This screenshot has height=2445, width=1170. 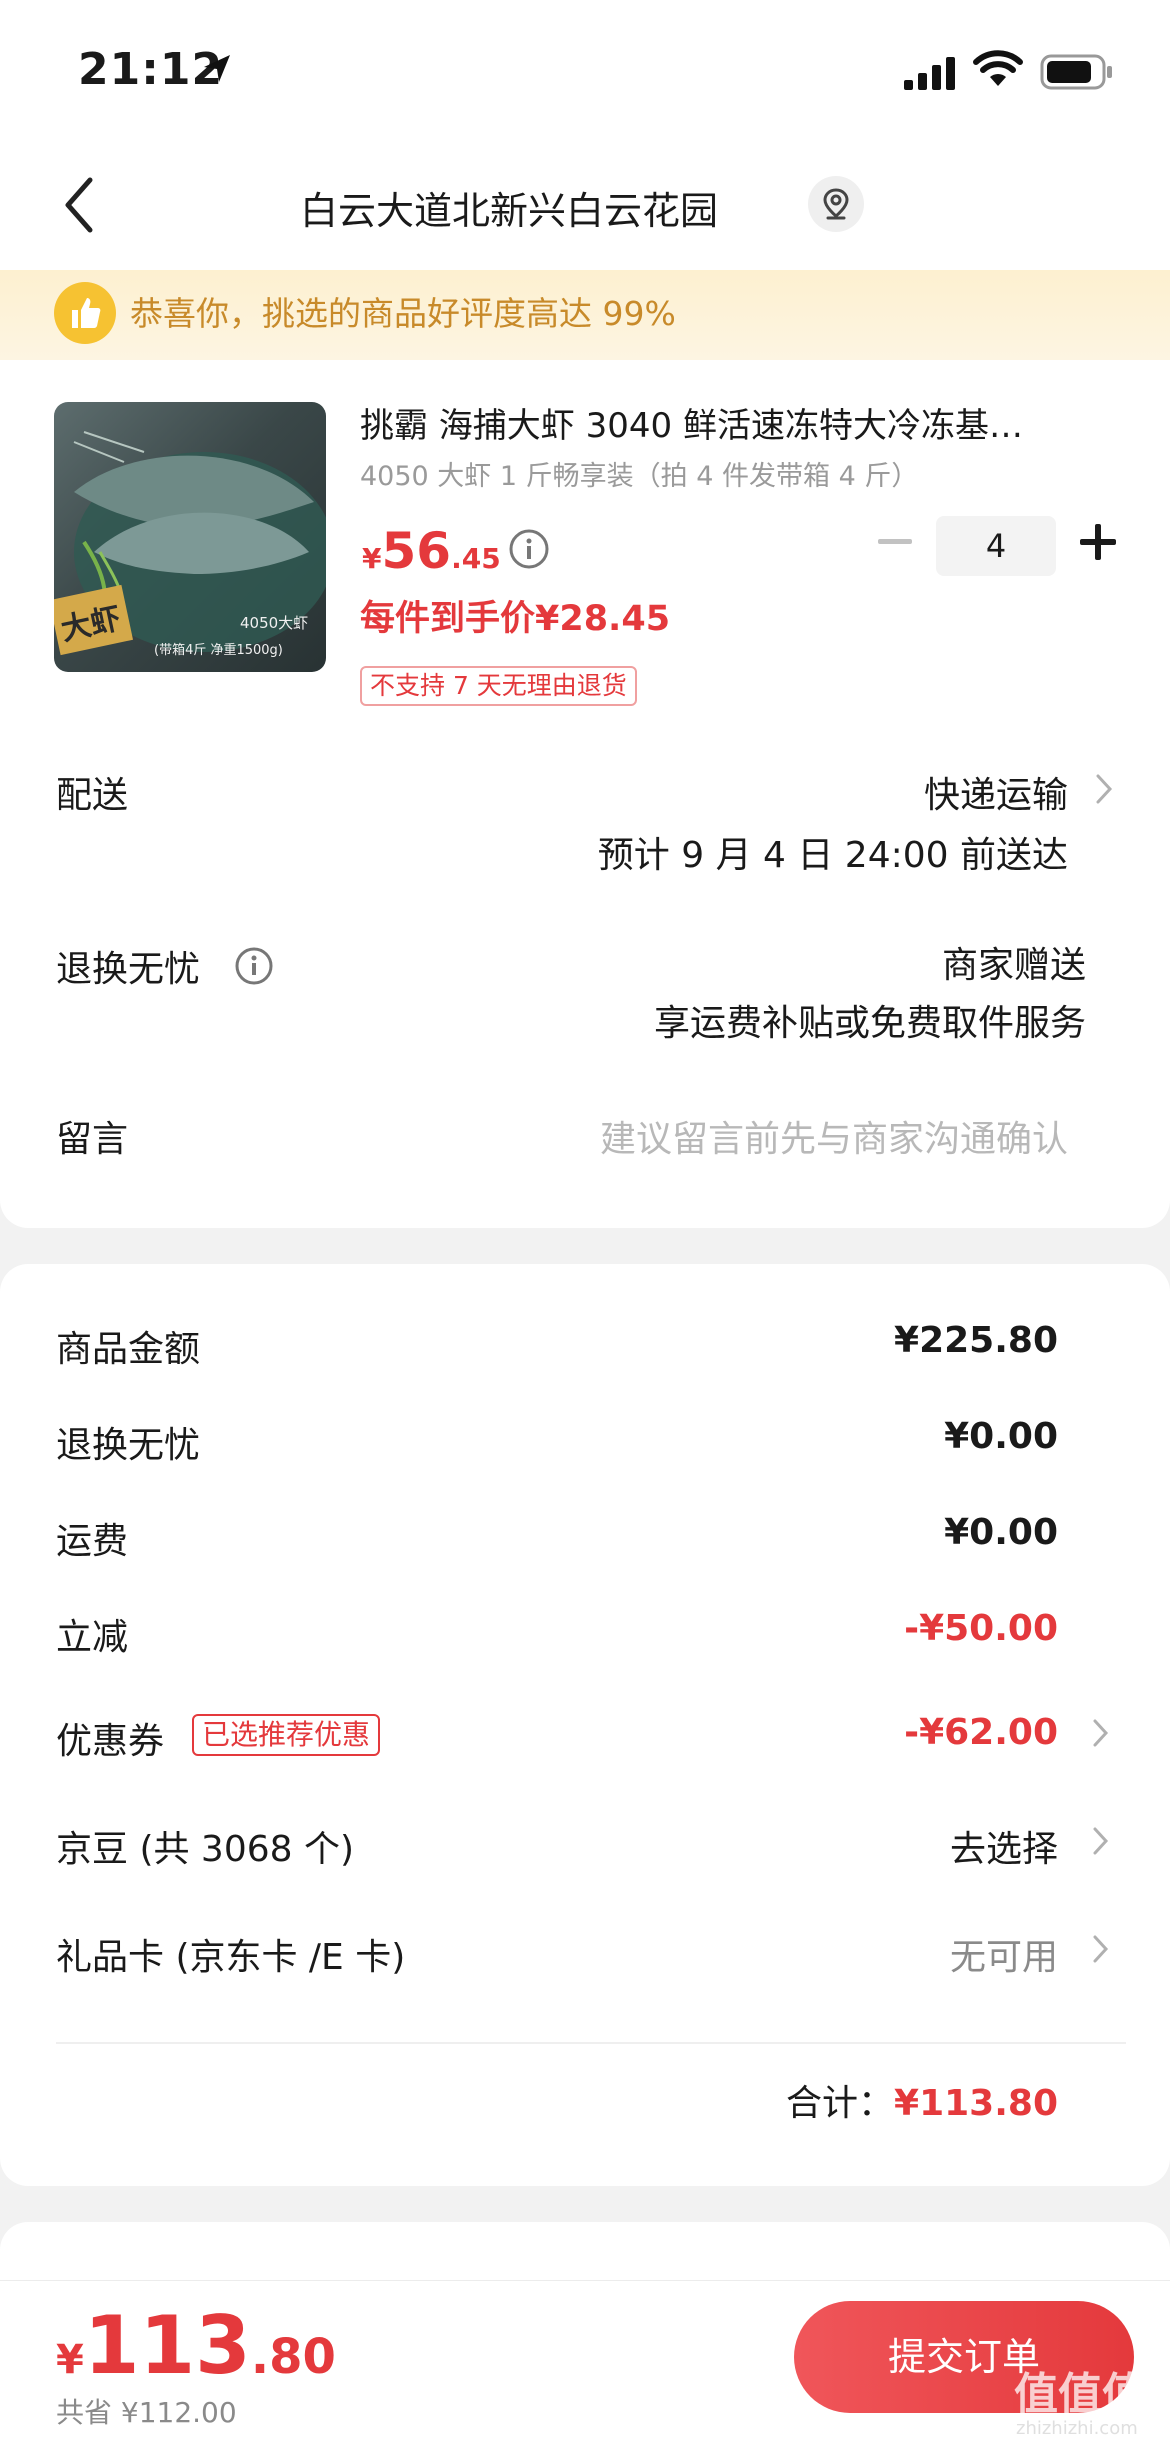 I want to click on order-total: 合计：¥113.80, so click(x=922, y=2100).